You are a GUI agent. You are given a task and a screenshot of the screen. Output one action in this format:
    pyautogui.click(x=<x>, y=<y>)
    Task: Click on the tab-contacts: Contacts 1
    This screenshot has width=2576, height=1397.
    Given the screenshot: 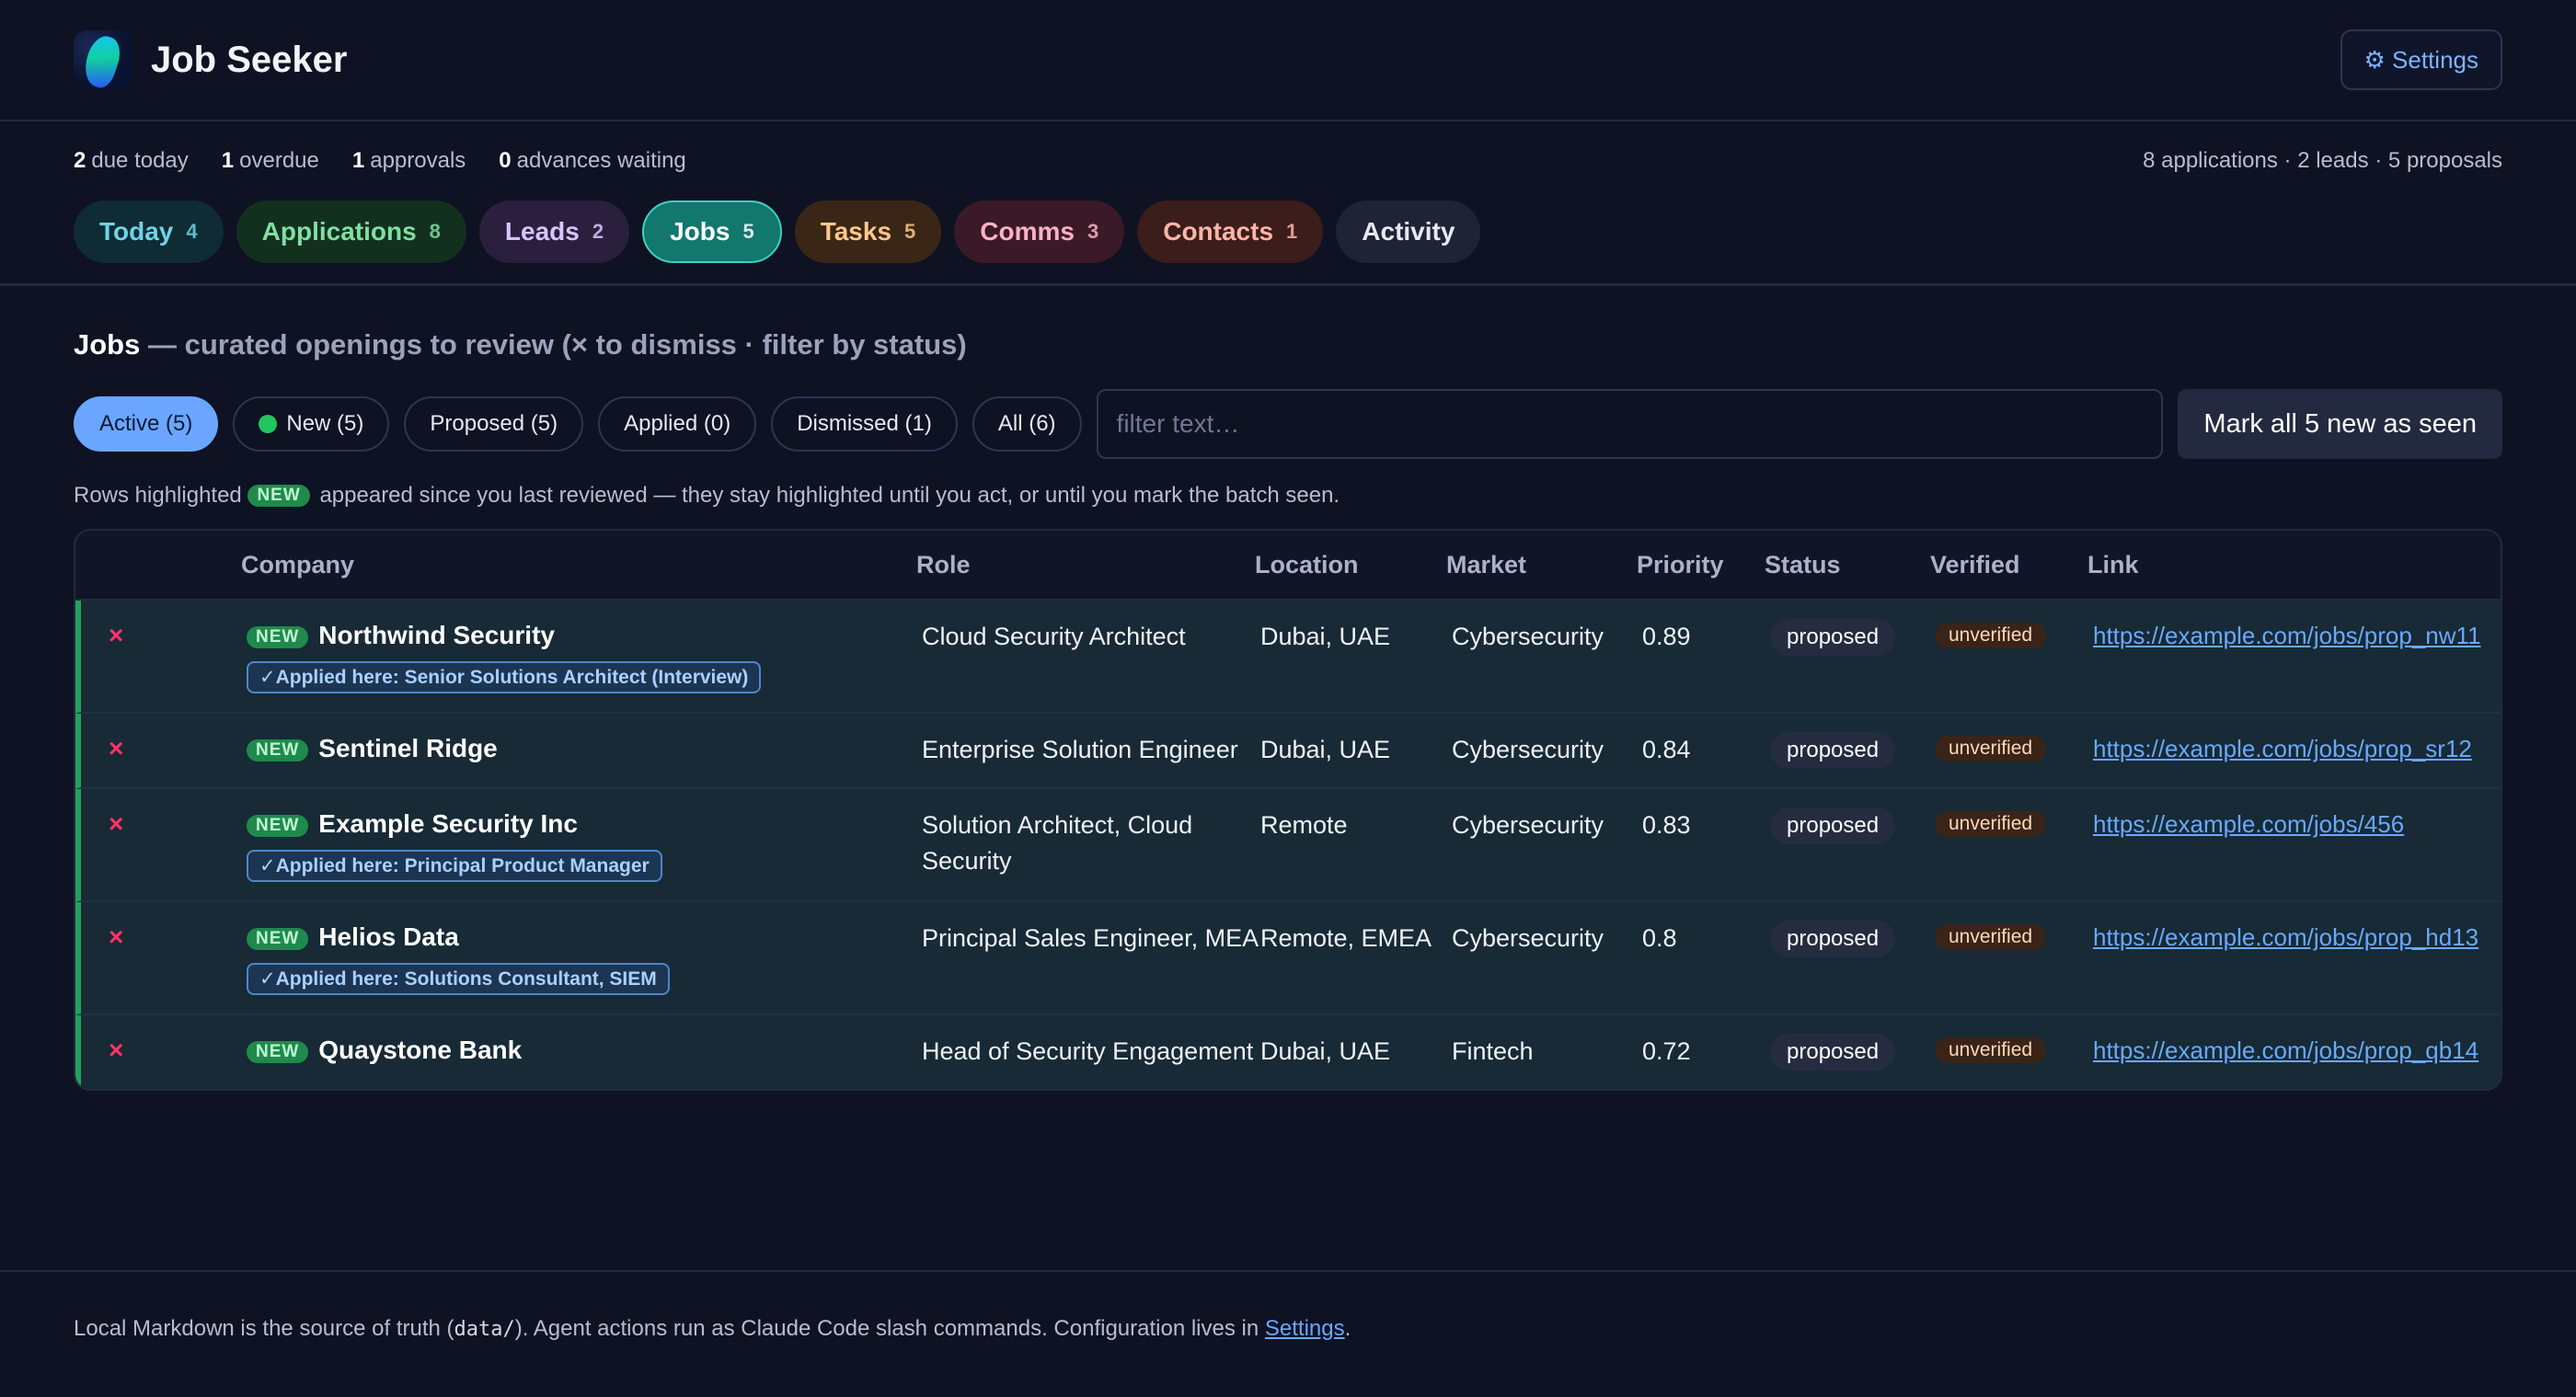 What is the action you would take?
    pyautogui.click(x=1230, y=231)
    